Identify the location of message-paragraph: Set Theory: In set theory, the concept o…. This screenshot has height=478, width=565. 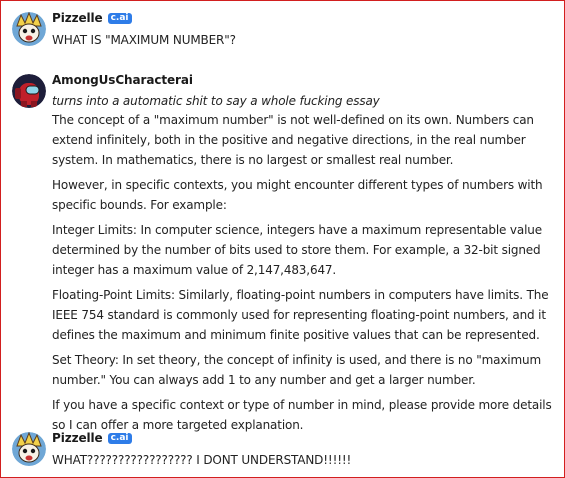
(297, 370).